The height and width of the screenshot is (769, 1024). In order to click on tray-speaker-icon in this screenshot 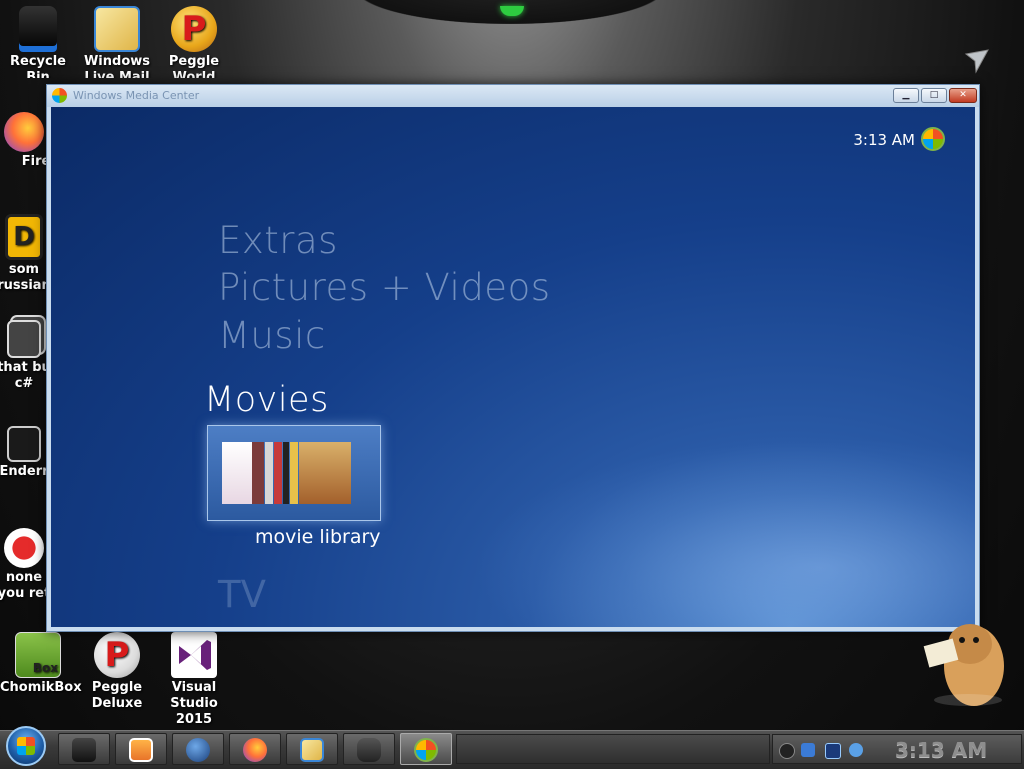, I will do `click(856, 750)`.